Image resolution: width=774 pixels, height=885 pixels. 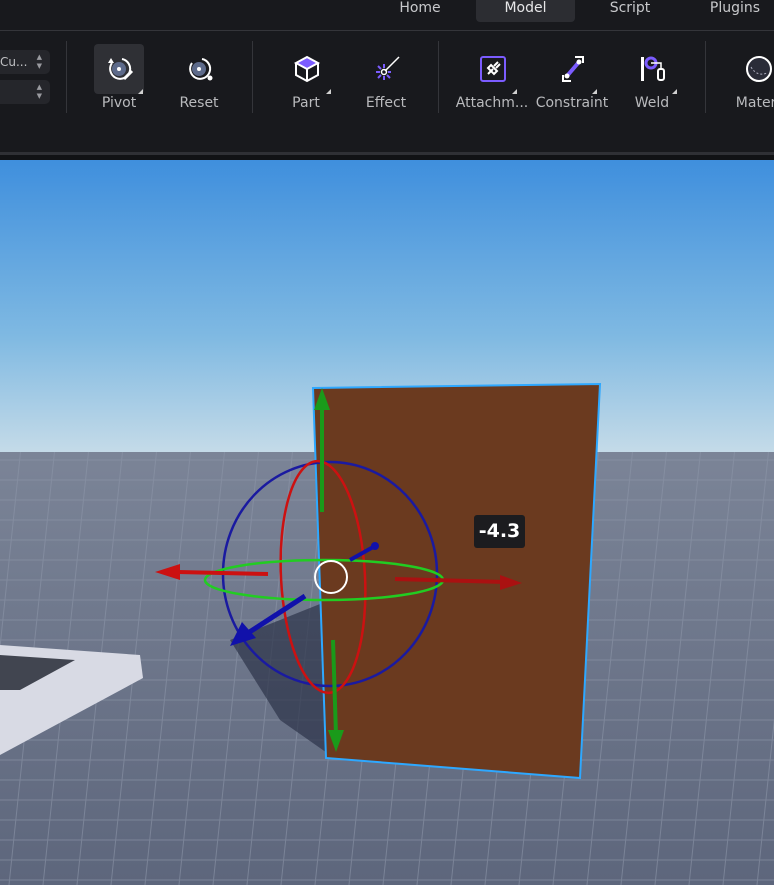 What do you see at coordinates (306, 69) in the screenshot?
I see `cube-icon` at bounding box center [306, 69].